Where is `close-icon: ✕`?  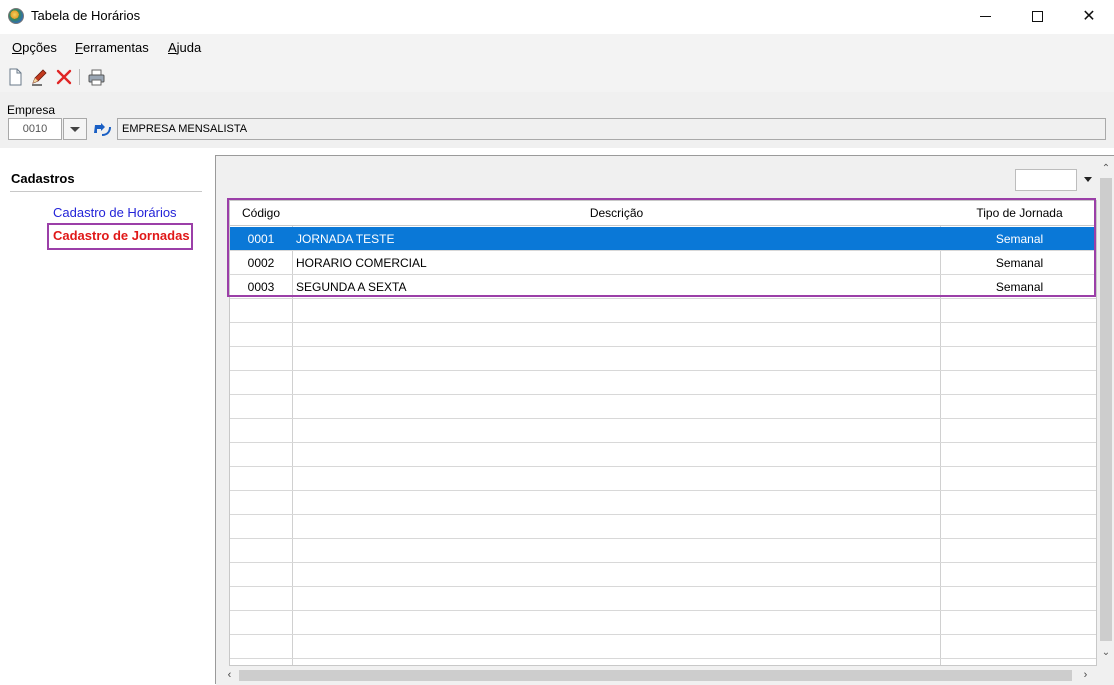 close-icon: ✕ is located at coordinates (1089, 16).